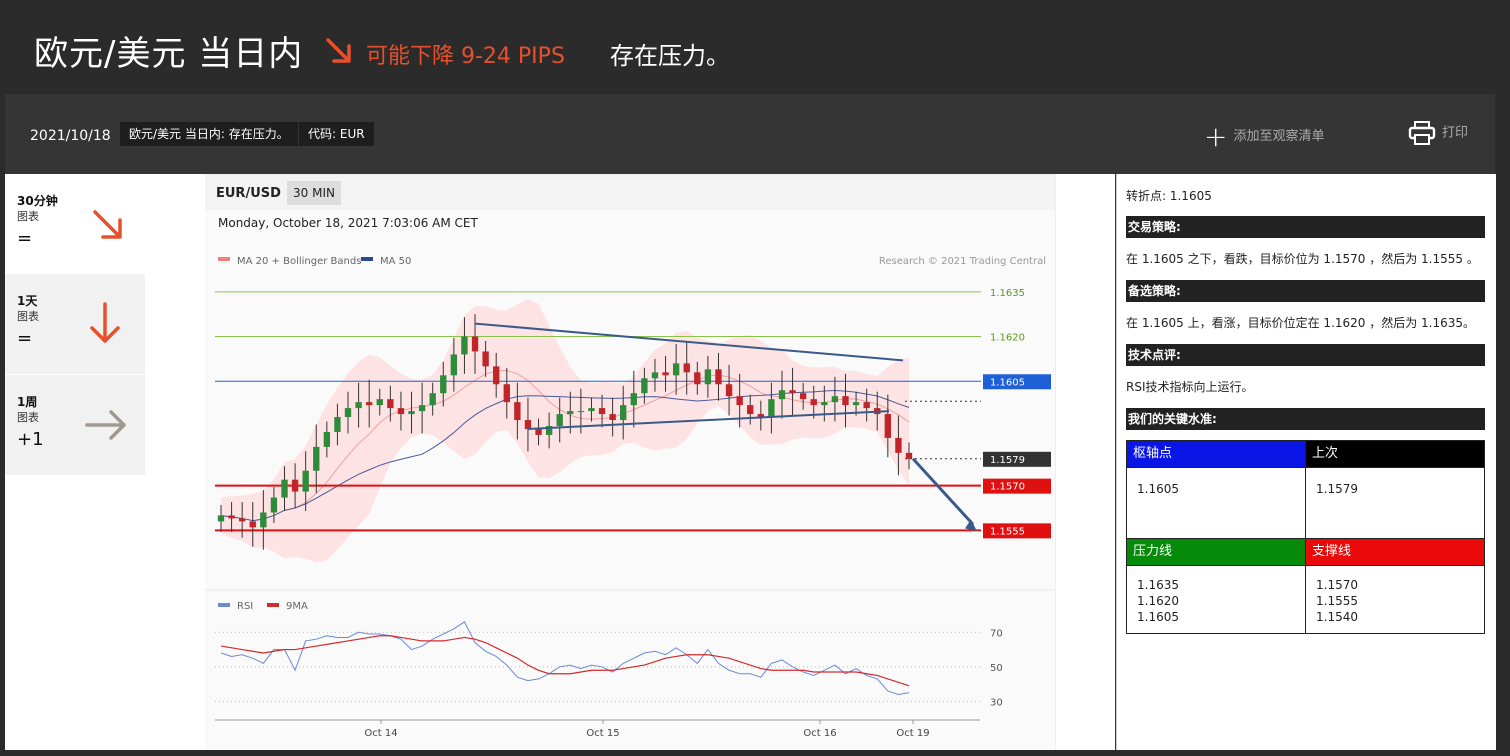  I want to click on level-label: 1.1605, so click(1007, 382).